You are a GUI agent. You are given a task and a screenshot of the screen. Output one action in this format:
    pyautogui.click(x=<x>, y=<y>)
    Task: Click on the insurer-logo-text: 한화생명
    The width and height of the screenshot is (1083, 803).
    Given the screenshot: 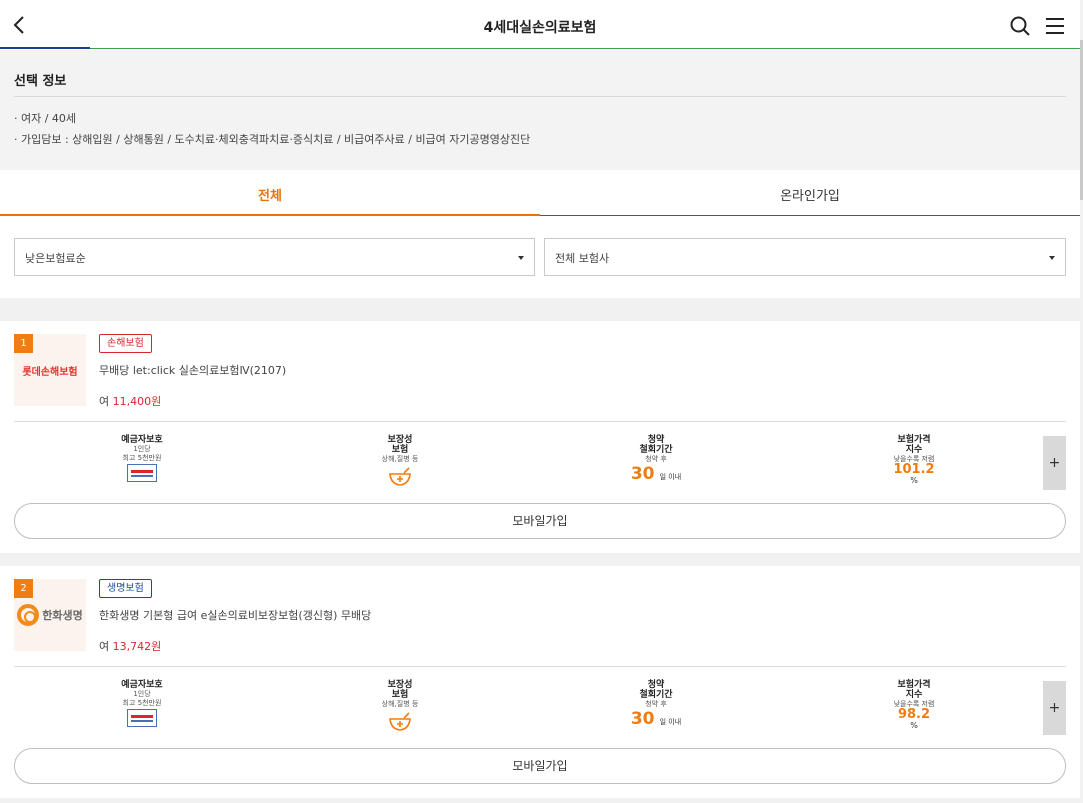 What is the action you would take?
    pyautogui.click(x=62, y=615)
    